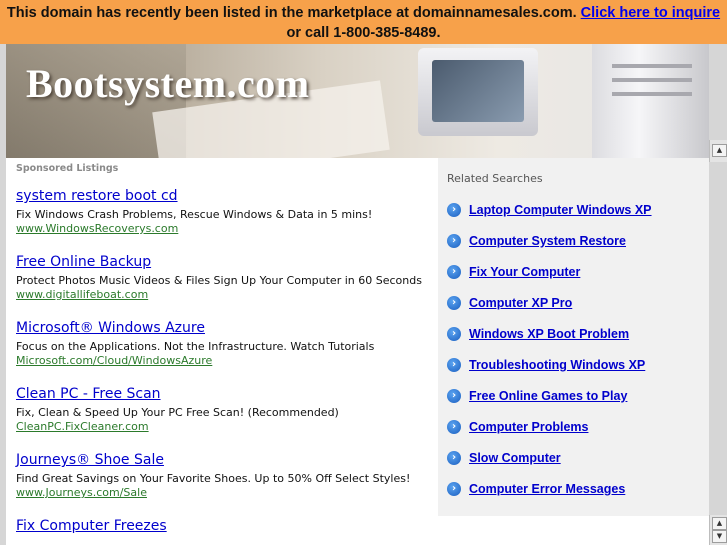 Image resolution: width=727 pixels, height=545 pixels. I want to click on related-link: Slow Computer, so click(515, 458).